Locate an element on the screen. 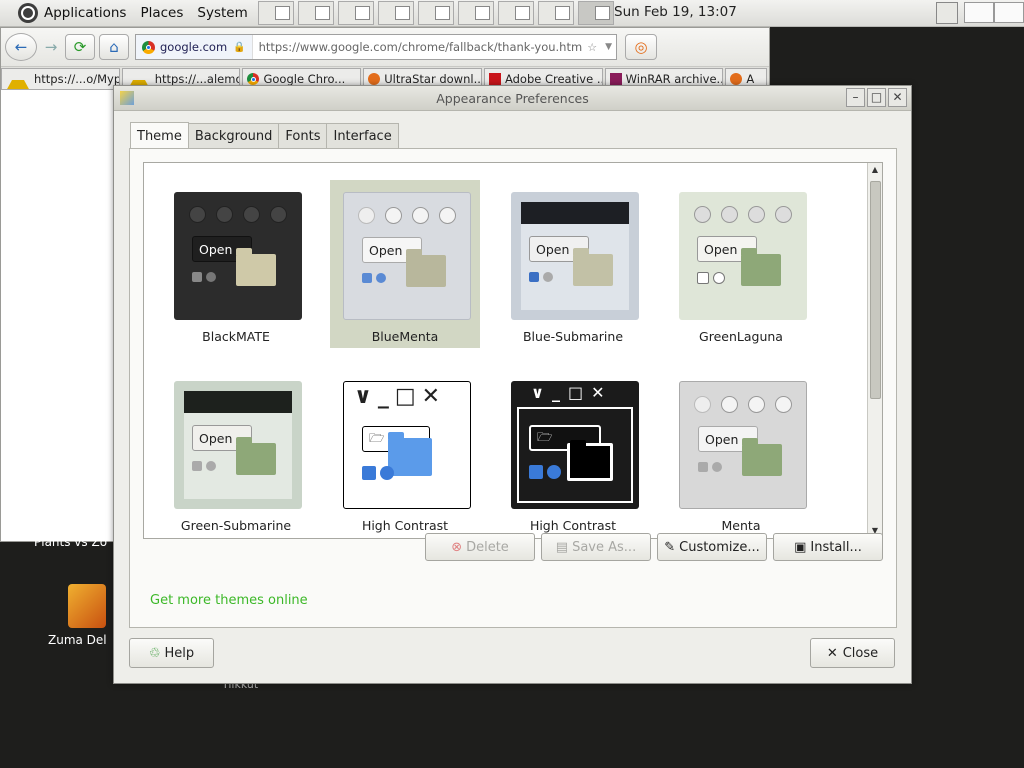  mate-logo-icon is located at coordinates (28, 13).